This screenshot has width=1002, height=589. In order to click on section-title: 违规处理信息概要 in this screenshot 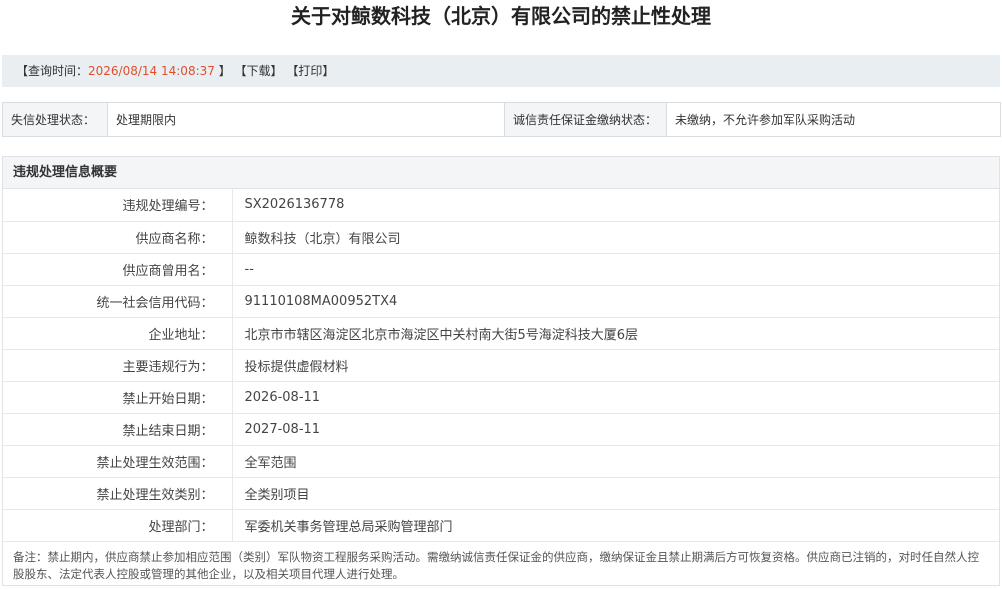, I will do `click(501, 173)`.